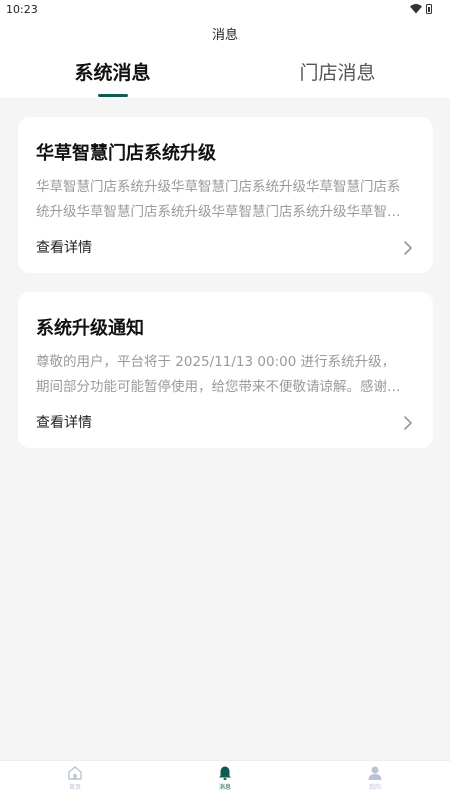 The image size is (450, 800). What do you see at coordinates (112, 73) in the screenshot?
I see `tab-system-messages: 系统消息` at bounding box center [112, 73].